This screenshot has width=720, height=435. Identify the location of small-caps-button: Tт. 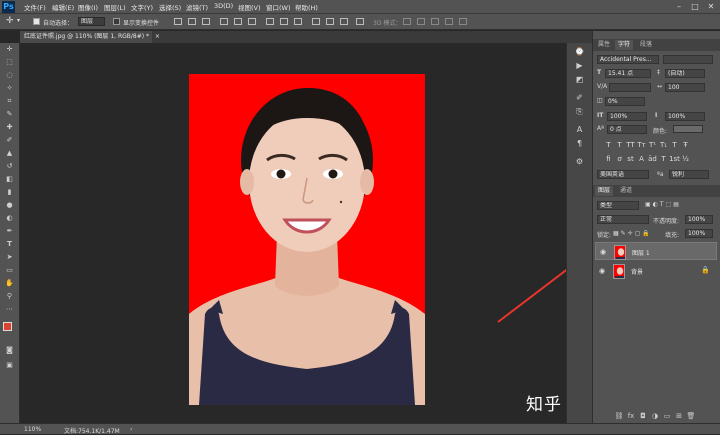
(641, 145).